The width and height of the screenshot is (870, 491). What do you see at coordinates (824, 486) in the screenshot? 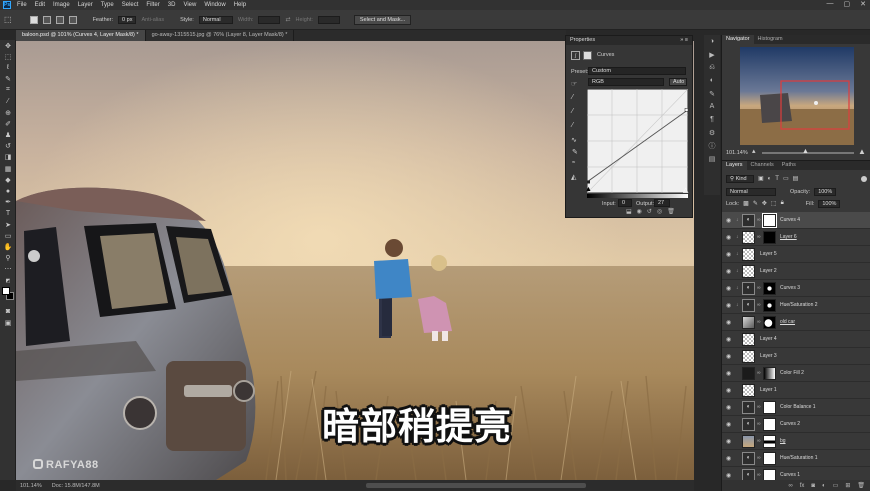
I see `new-adjustment-layer-icon: ◐` at bounding box center [824, 486].